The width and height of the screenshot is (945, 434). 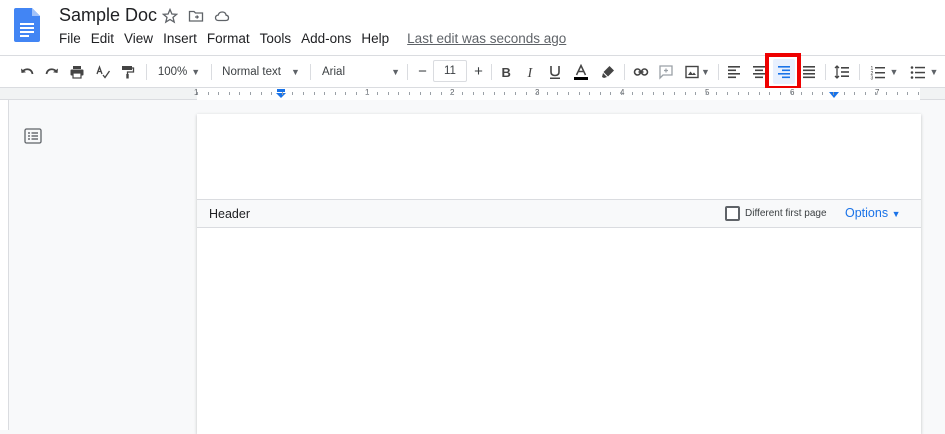 I want to click on link-icon, so click(x=641, y=71).